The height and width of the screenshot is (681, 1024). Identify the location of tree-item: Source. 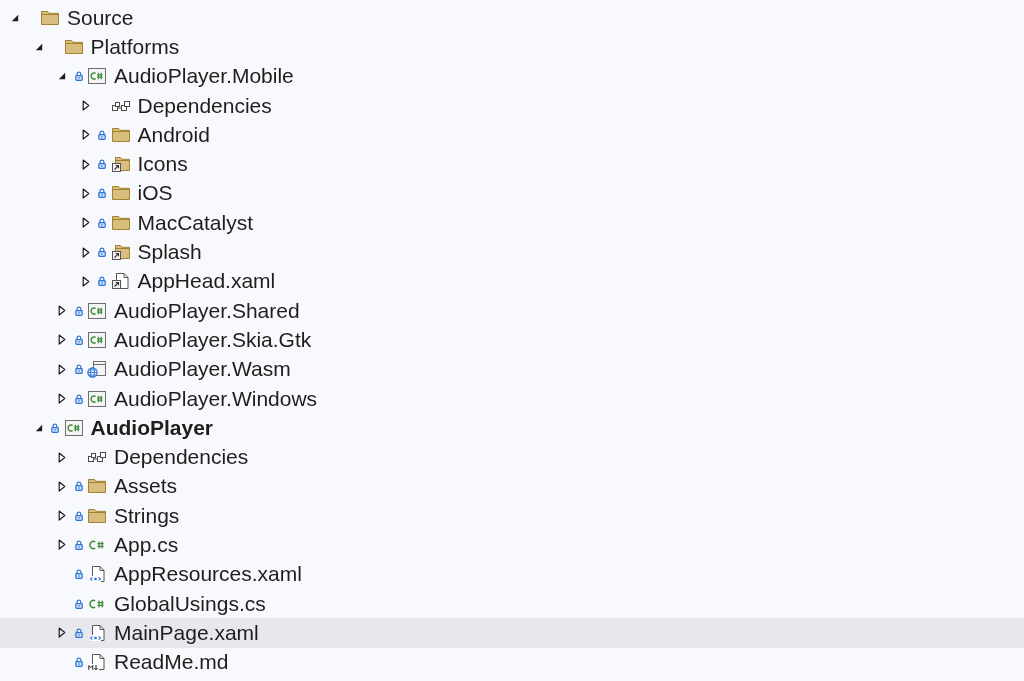
(512, 18).